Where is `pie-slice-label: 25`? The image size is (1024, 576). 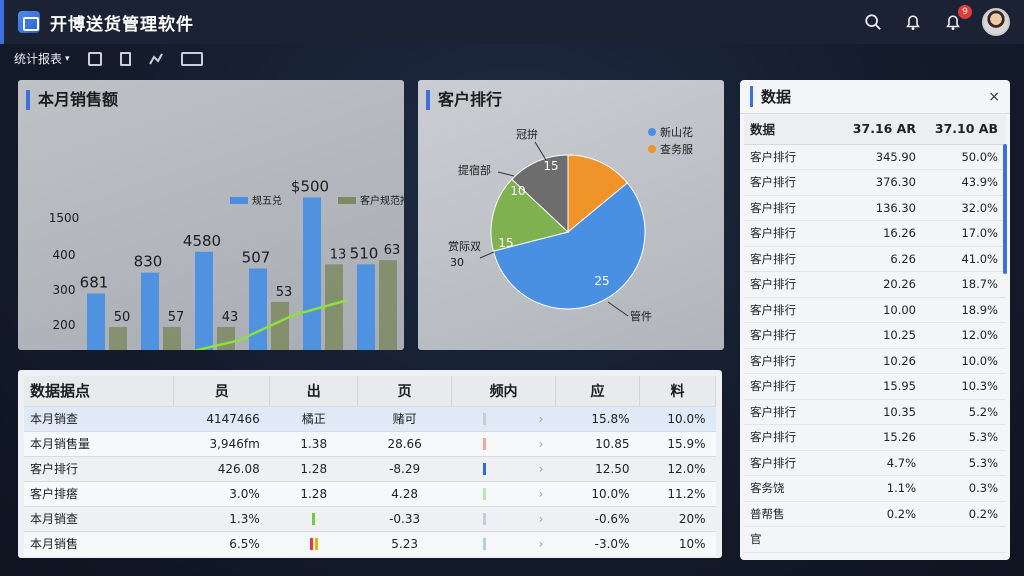
pie-slice-label: 25 is located at coordinates (601, 281).